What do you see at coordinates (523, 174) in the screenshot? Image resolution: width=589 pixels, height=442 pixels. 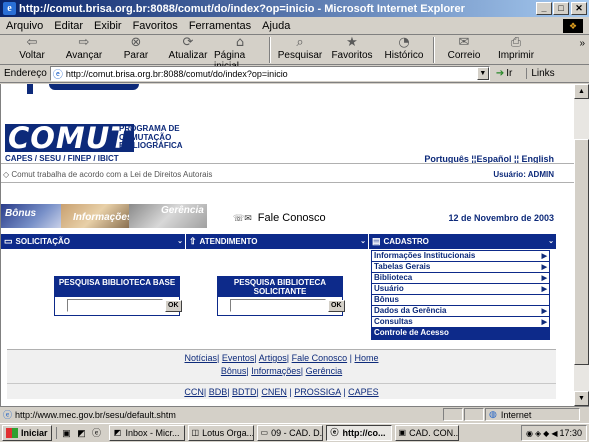 I see `current-user: Usuário: ADMIN` at bounding box center [523, 174].